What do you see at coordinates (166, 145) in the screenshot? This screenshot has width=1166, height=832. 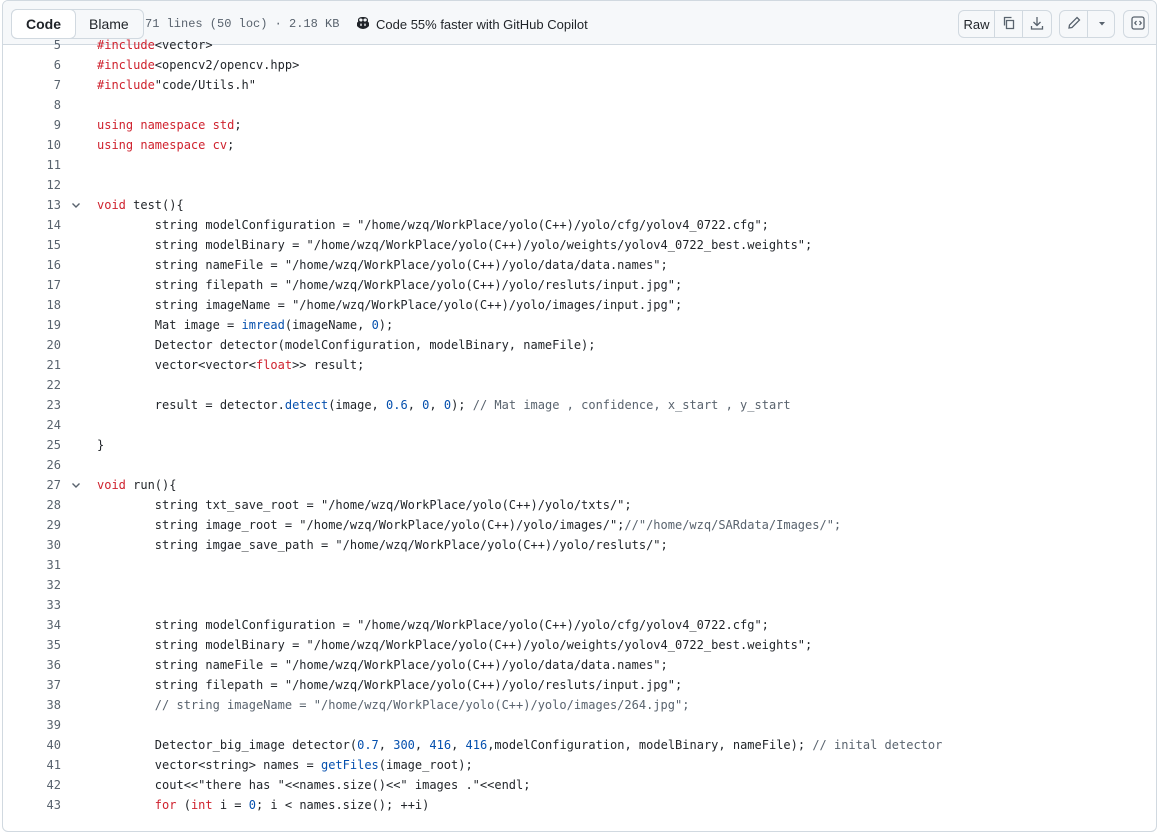 I see `code-text: using namespace cv;` at bounding box center [166, 145].